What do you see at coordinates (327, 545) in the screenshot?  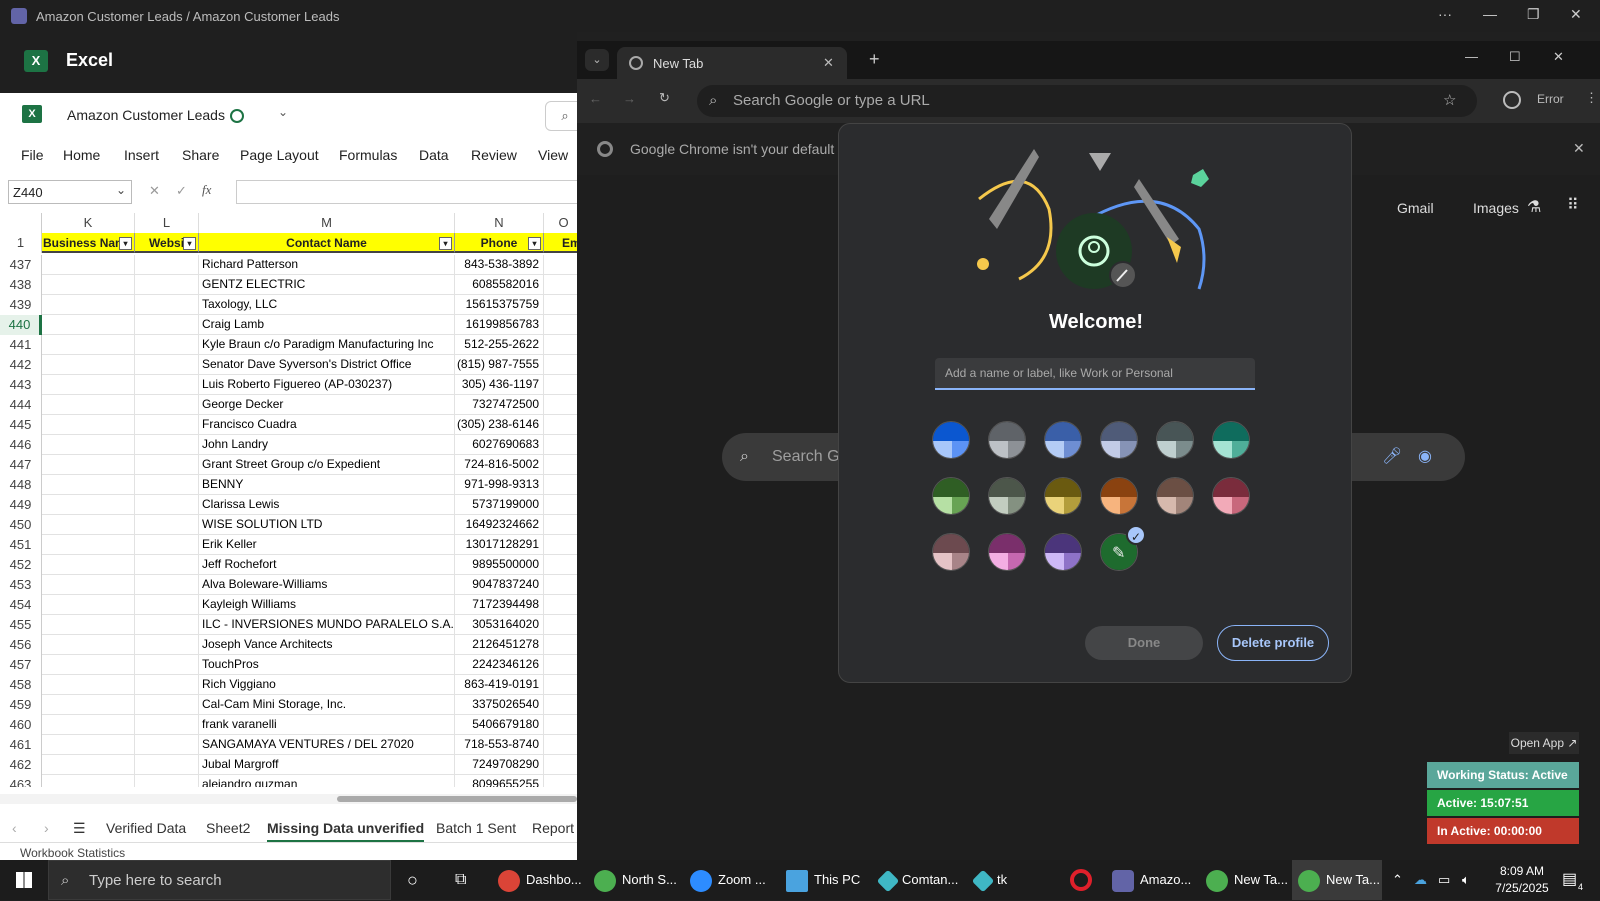 I see `cell-contact-name: Erik Keller` at bounding box center [327, 545].